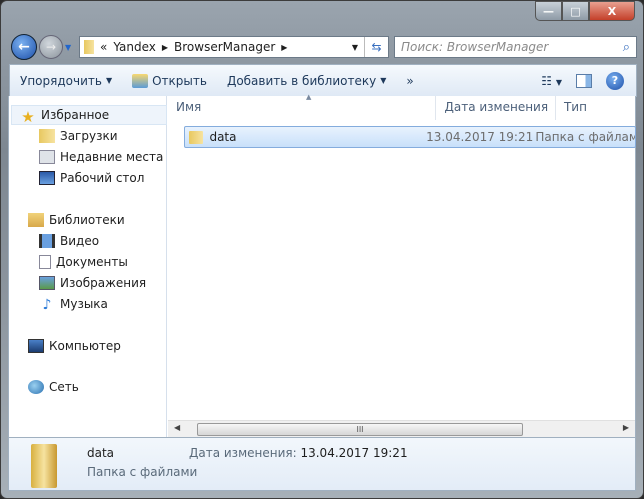 This screenshot has width=644, height=499. I want to click on column-label: Дата изменения, so click(496, 107).